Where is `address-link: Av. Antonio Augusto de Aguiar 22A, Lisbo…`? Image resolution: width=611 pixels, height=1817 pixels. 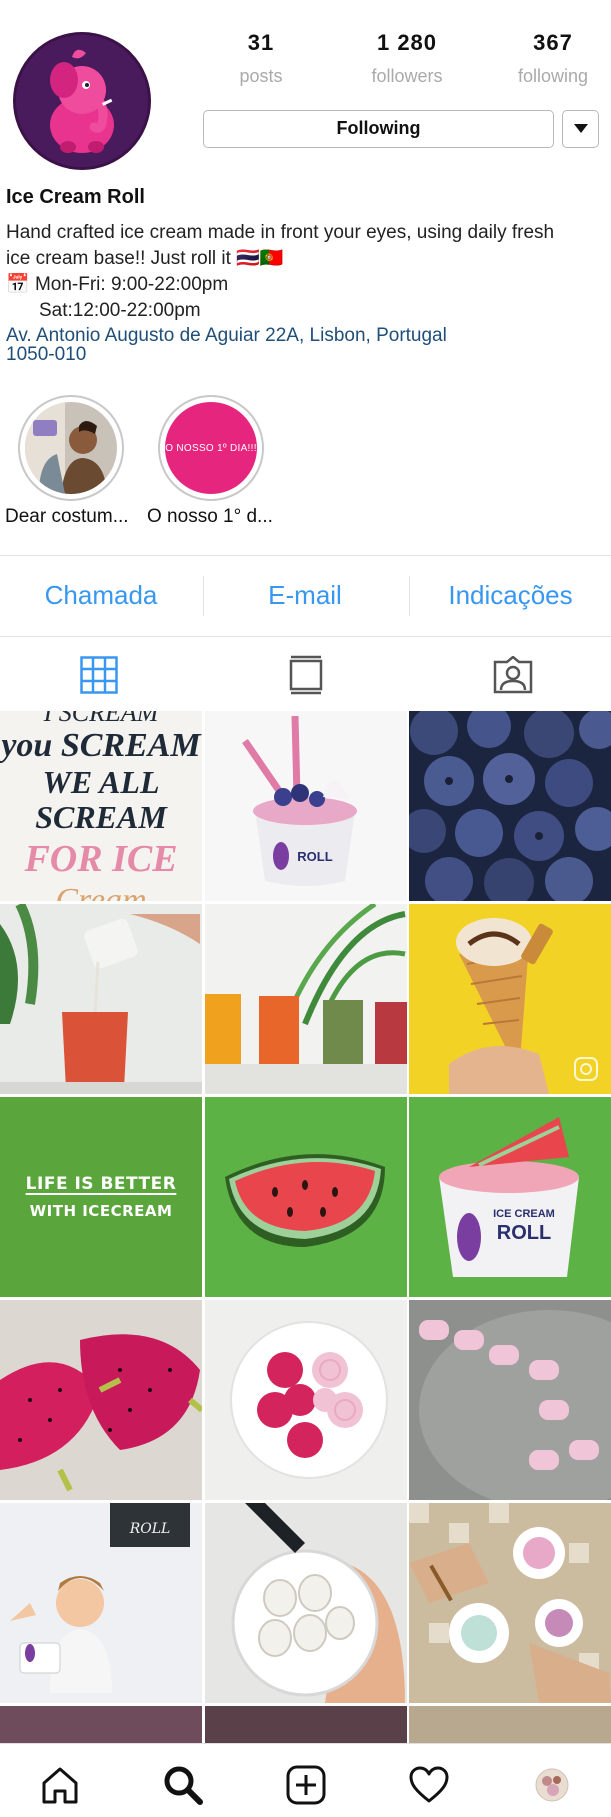 address-link: Av. Antonio Augusto de Aguiar 22A, Lisbo… is located at coordinates (306, 336).